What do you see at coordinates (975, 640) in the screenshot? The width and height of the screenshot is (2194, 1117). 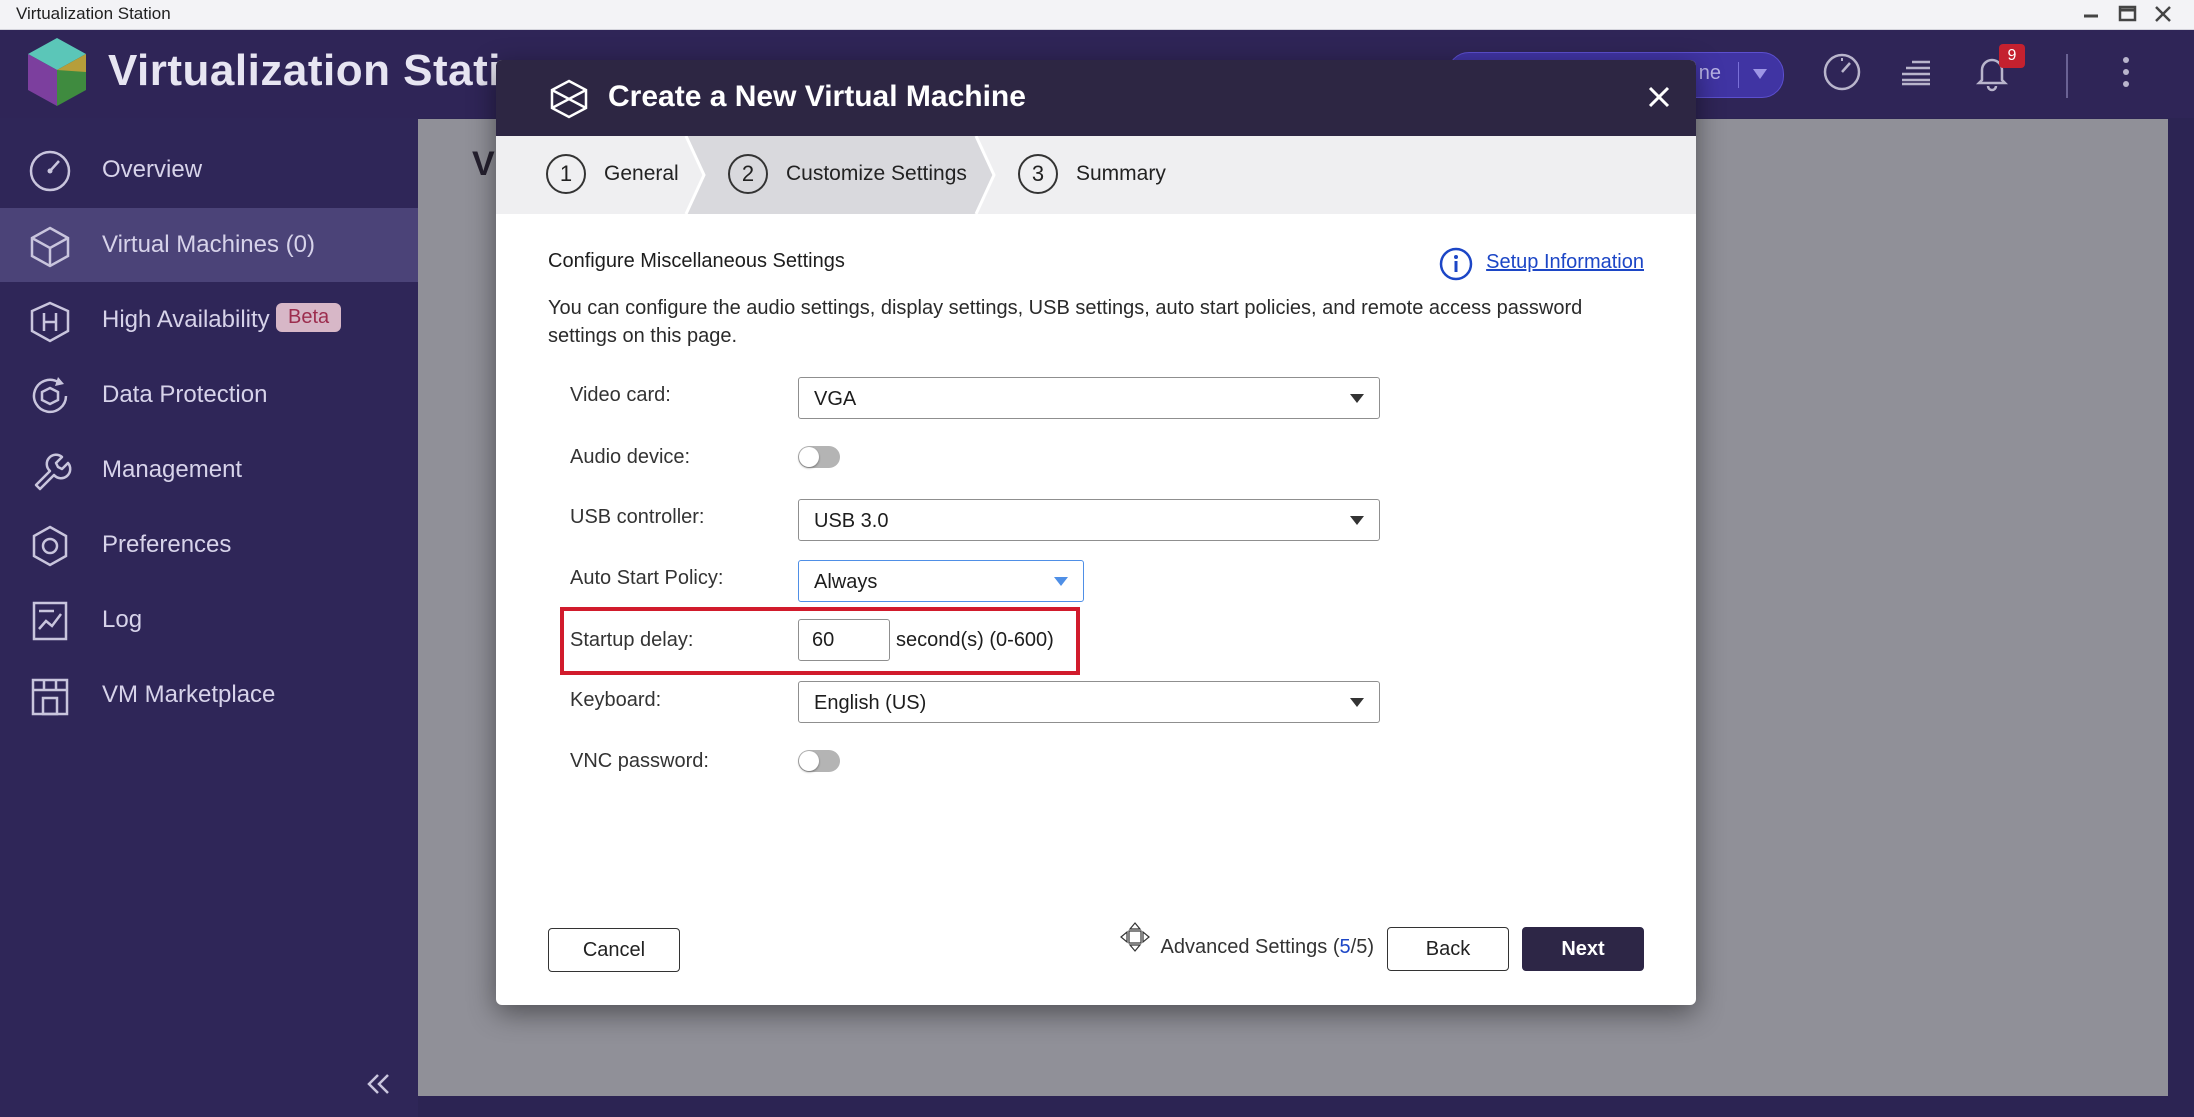 I see `startup-delay-unit: second(s) (0-600)` at bounding box center [975, 640].